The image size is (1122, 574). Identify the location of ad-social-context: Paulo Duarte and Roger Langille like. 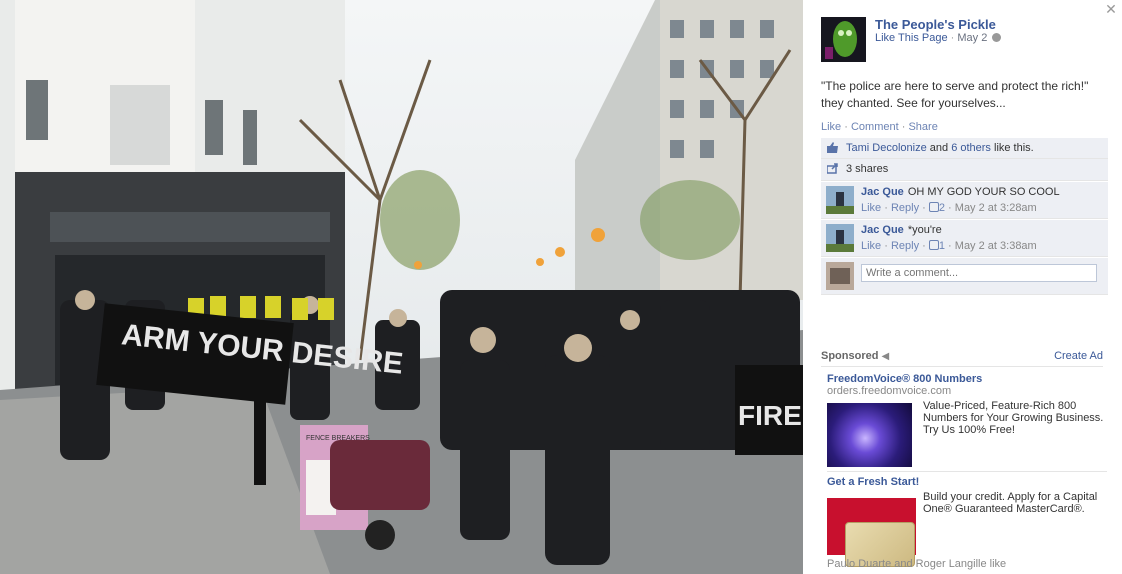
(917, 564).